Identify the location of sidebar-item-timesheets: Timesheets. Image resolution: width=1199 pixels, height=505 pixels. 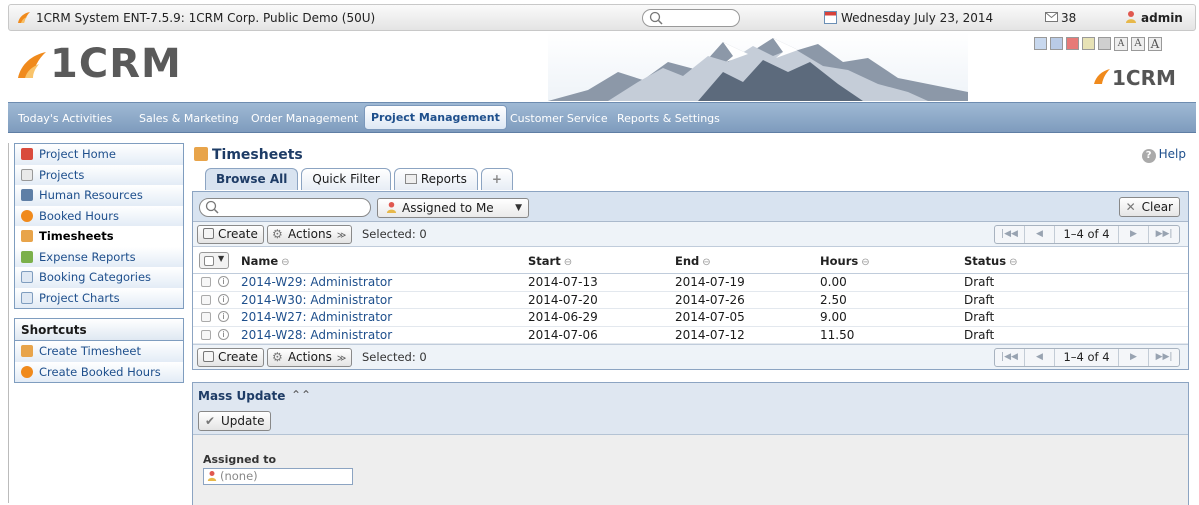
(99, 236).